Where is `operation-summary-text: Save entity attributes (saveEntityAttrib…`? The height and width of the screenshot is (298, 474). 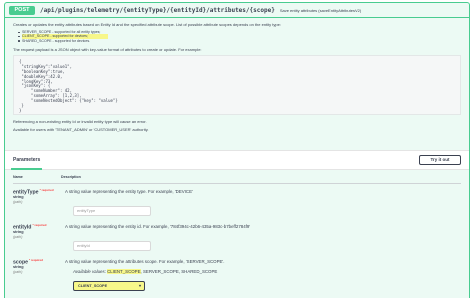
operation-summary-text: Save entity attributes (saveEntityAttrib… is located at coordinates (320, 10).